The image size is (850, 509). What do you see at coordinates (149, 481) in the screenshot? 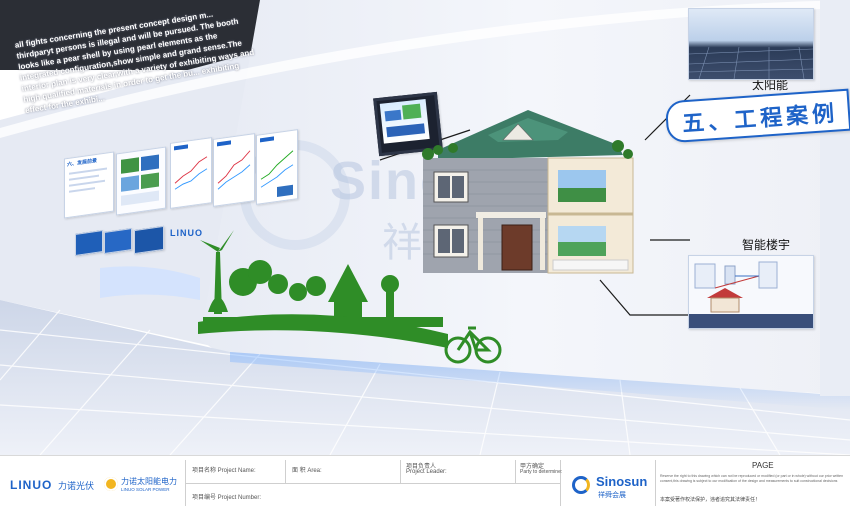
I see `solar-power-chinese-name: 力诺太阳能电力` at bounding box center [149, 481].